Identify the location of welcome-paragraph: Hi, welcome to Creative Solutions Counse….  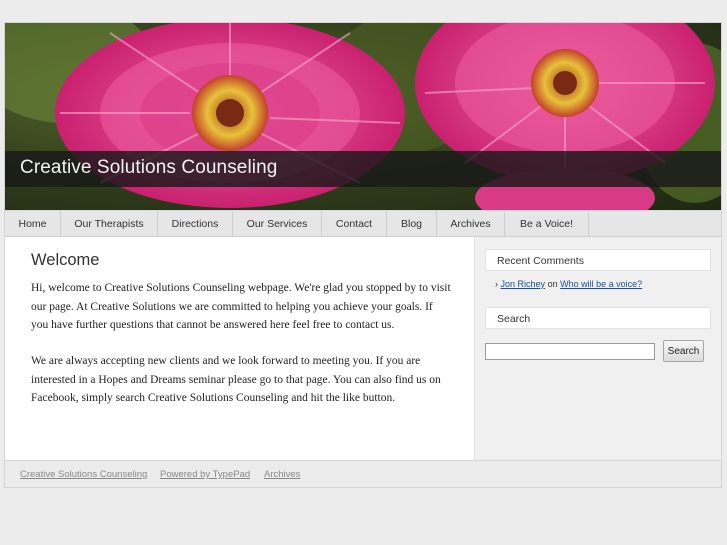
(241, 306).